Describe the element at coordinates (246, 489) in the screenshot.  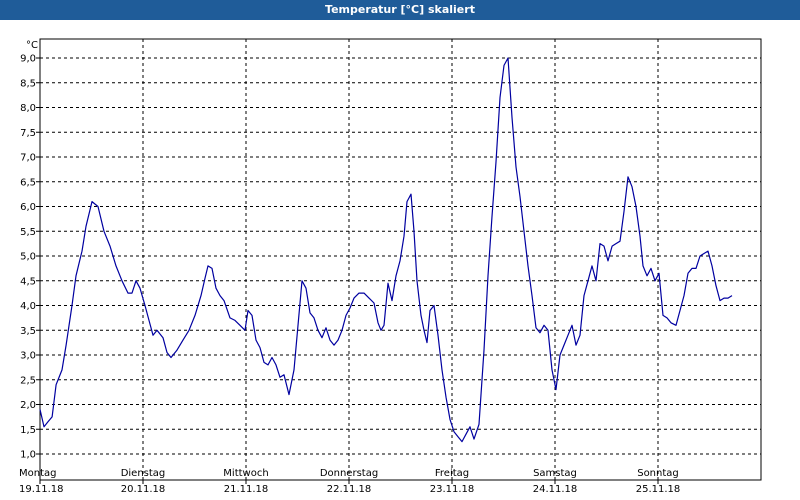
I see `x-label-date: 21.11.18` at that location.